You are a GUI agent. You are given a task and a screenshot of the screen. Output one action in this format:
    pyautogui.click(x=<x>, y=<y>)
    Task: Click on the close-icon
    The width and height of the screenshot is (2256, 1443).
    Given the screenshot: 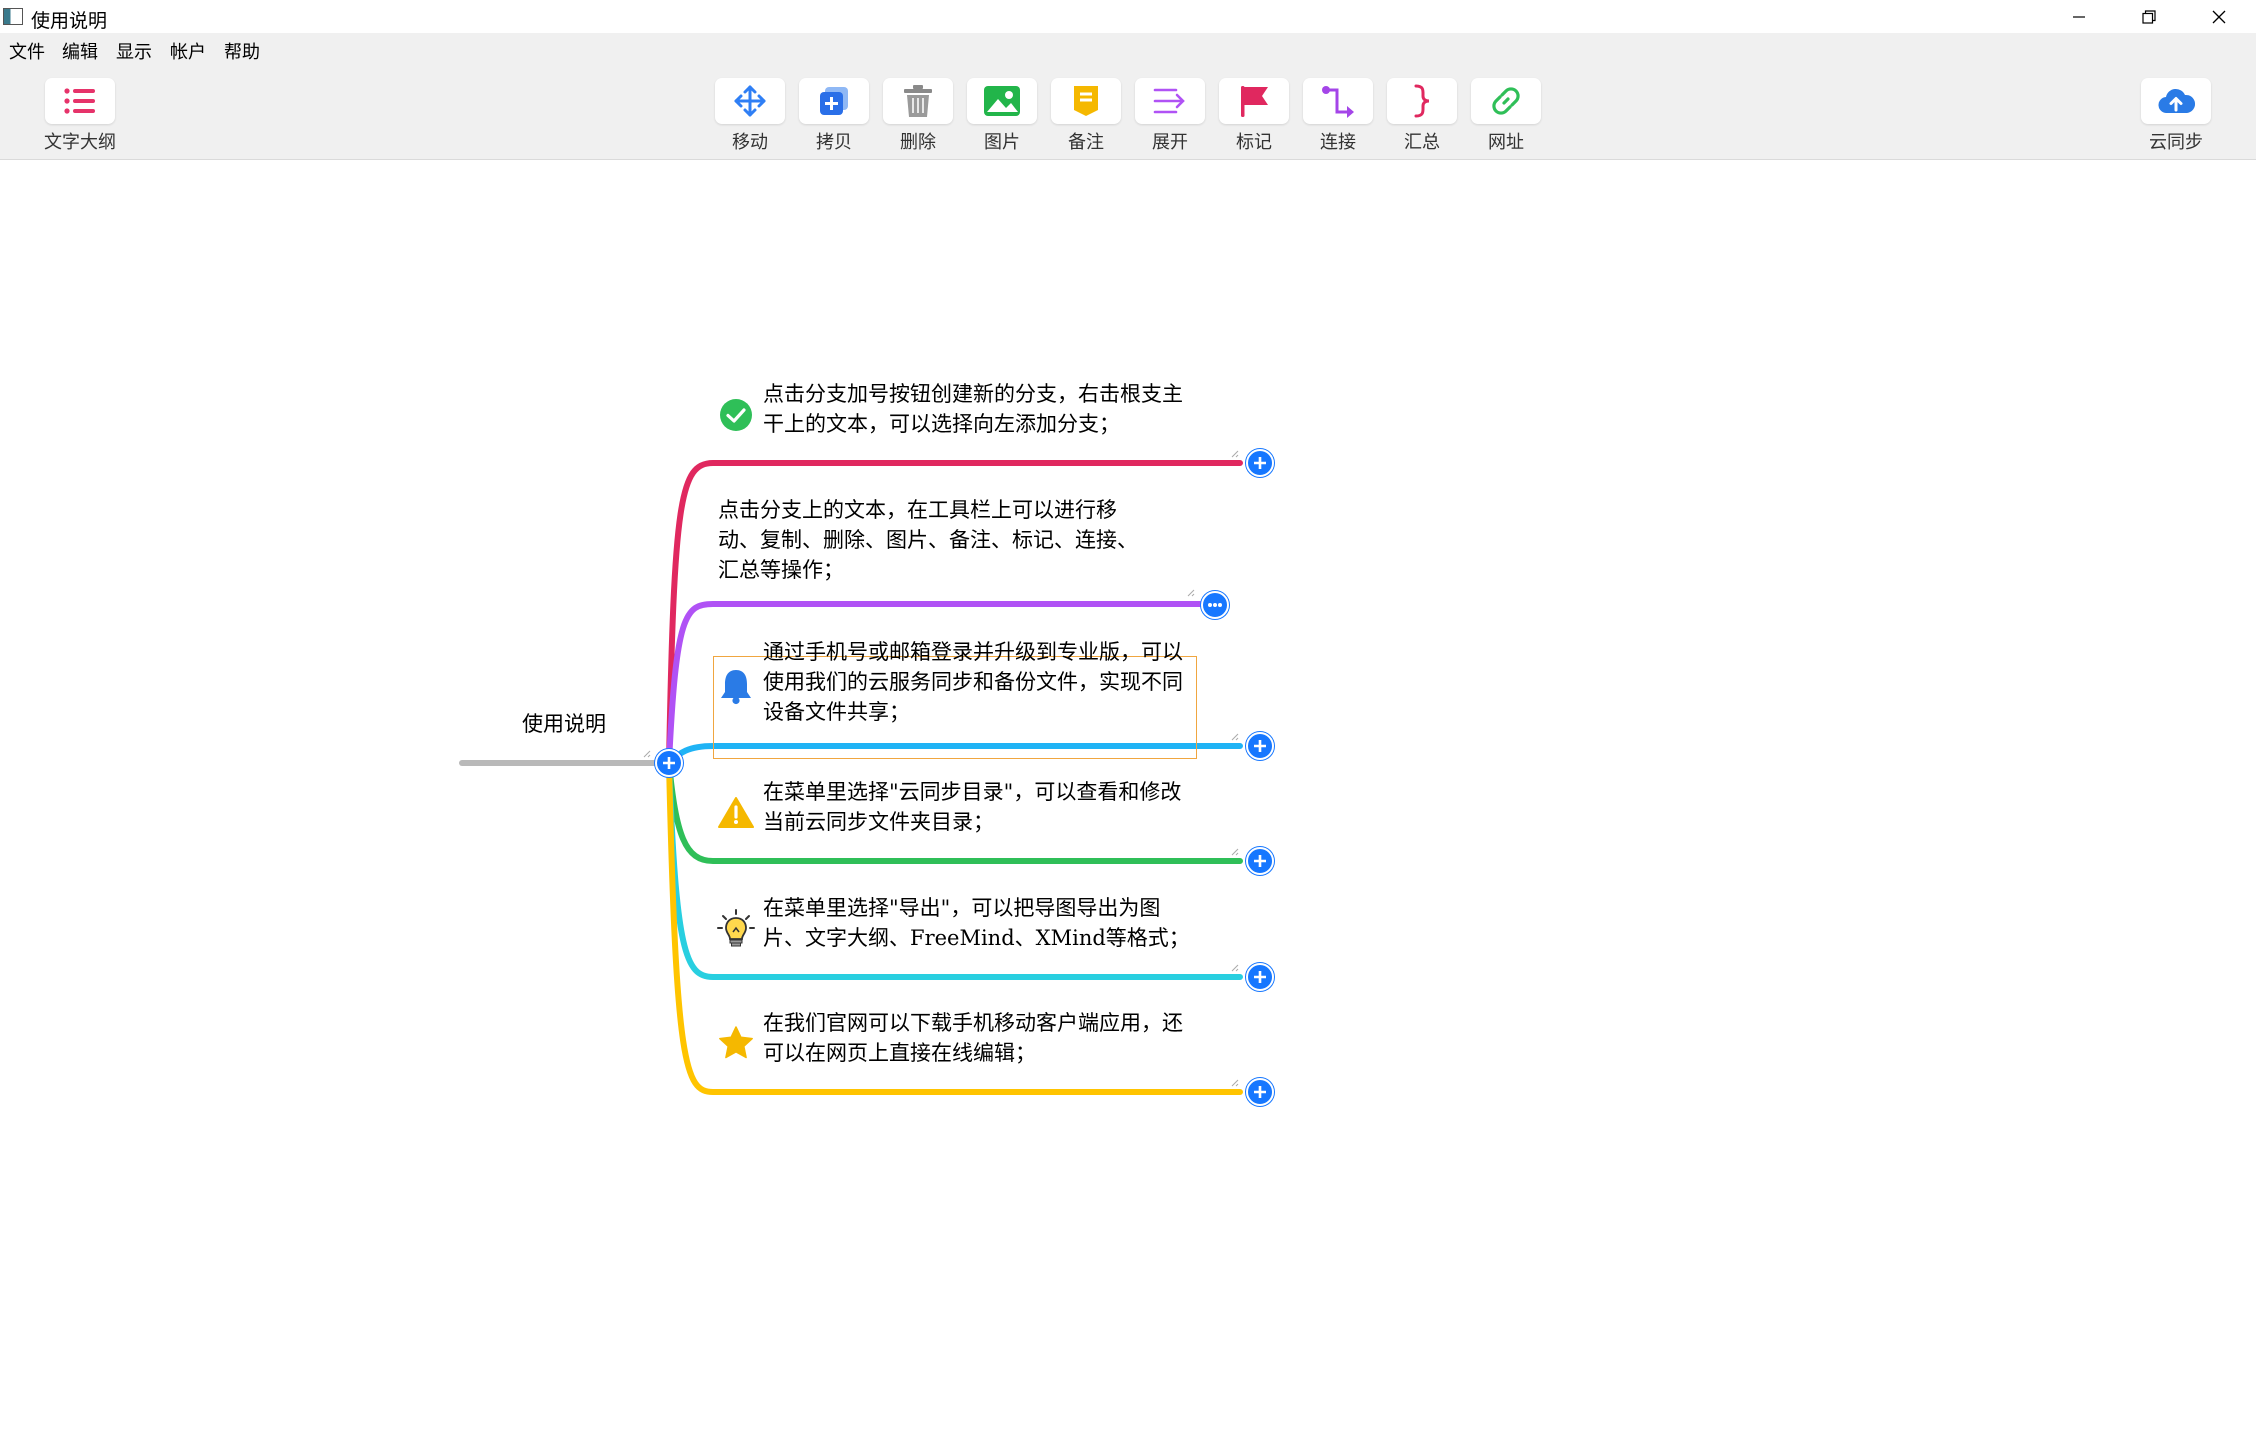 What is the action you would take?
    pyautogui.click(x=2219, y=16)
    